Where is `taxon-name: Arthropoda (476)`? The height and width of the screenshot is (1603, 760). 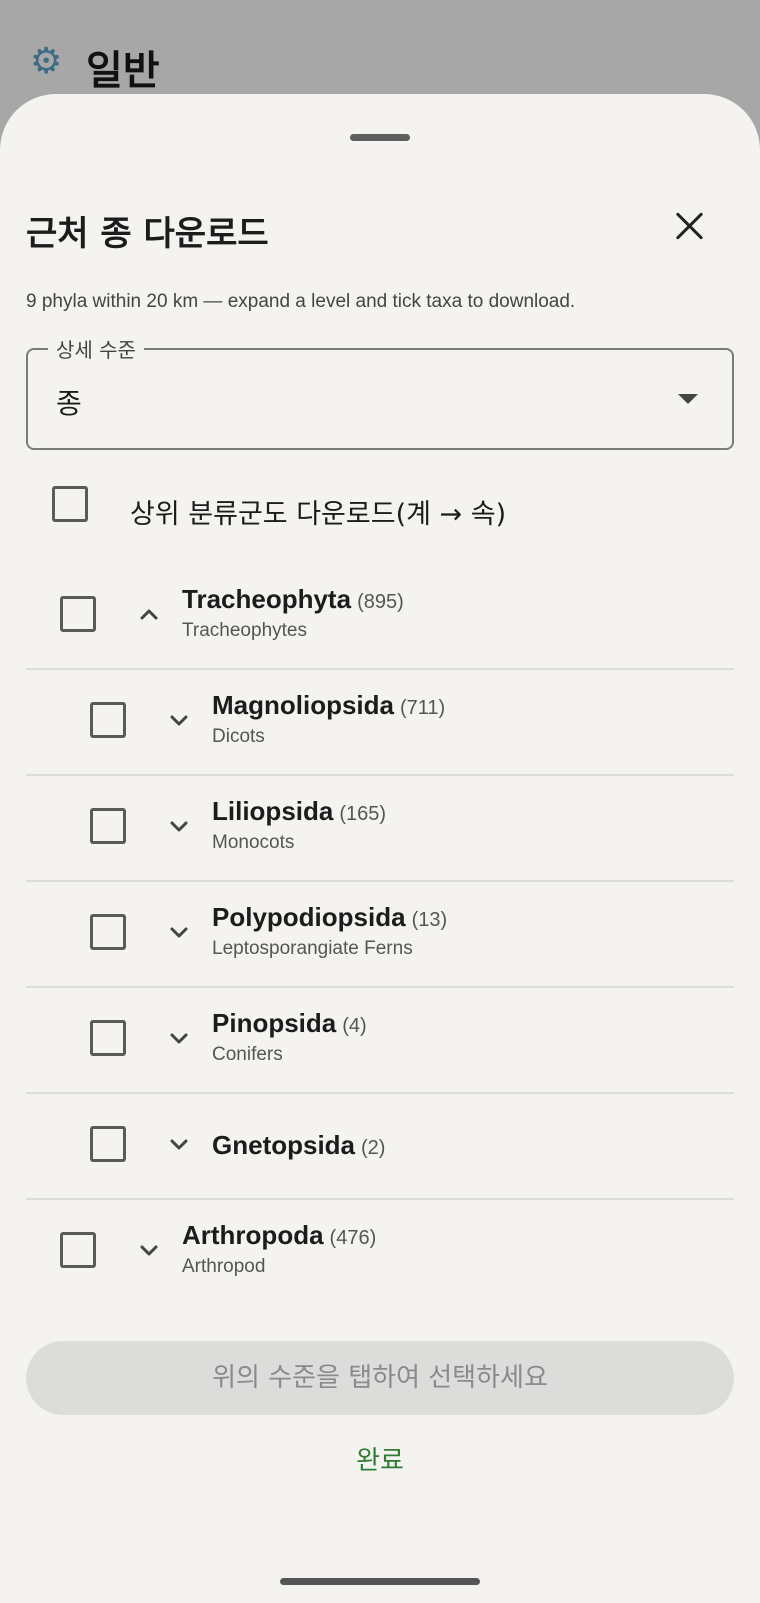
taxon-name: Arthropoda (476) is located at coordinates (279, 1235).